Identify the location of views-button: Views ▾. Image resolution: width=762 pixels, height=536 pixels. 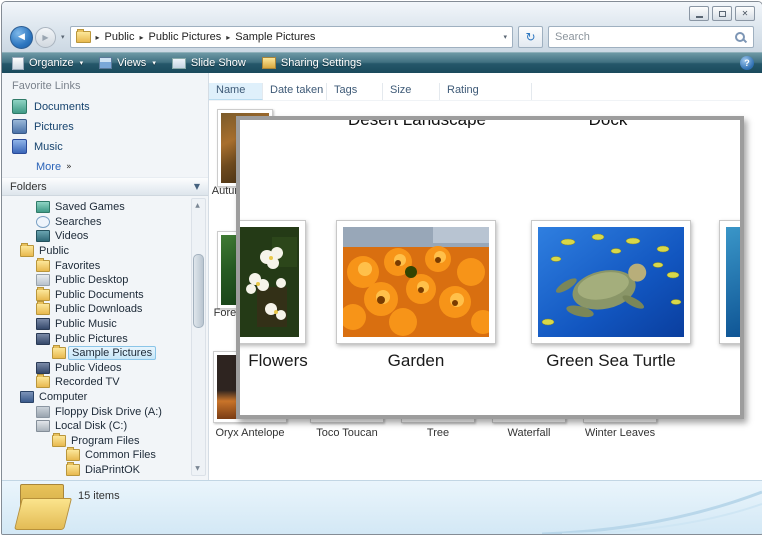
(127, 63).